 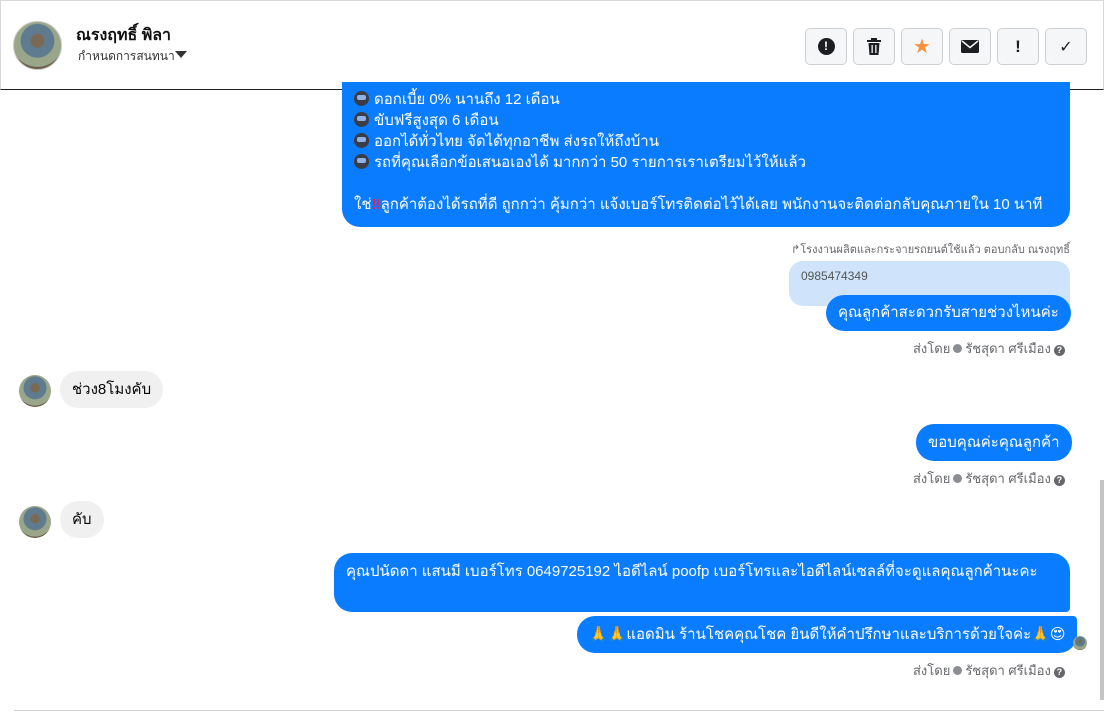 I want to click on reply-arrow-icon: ↱, so click(x=796, y=250).